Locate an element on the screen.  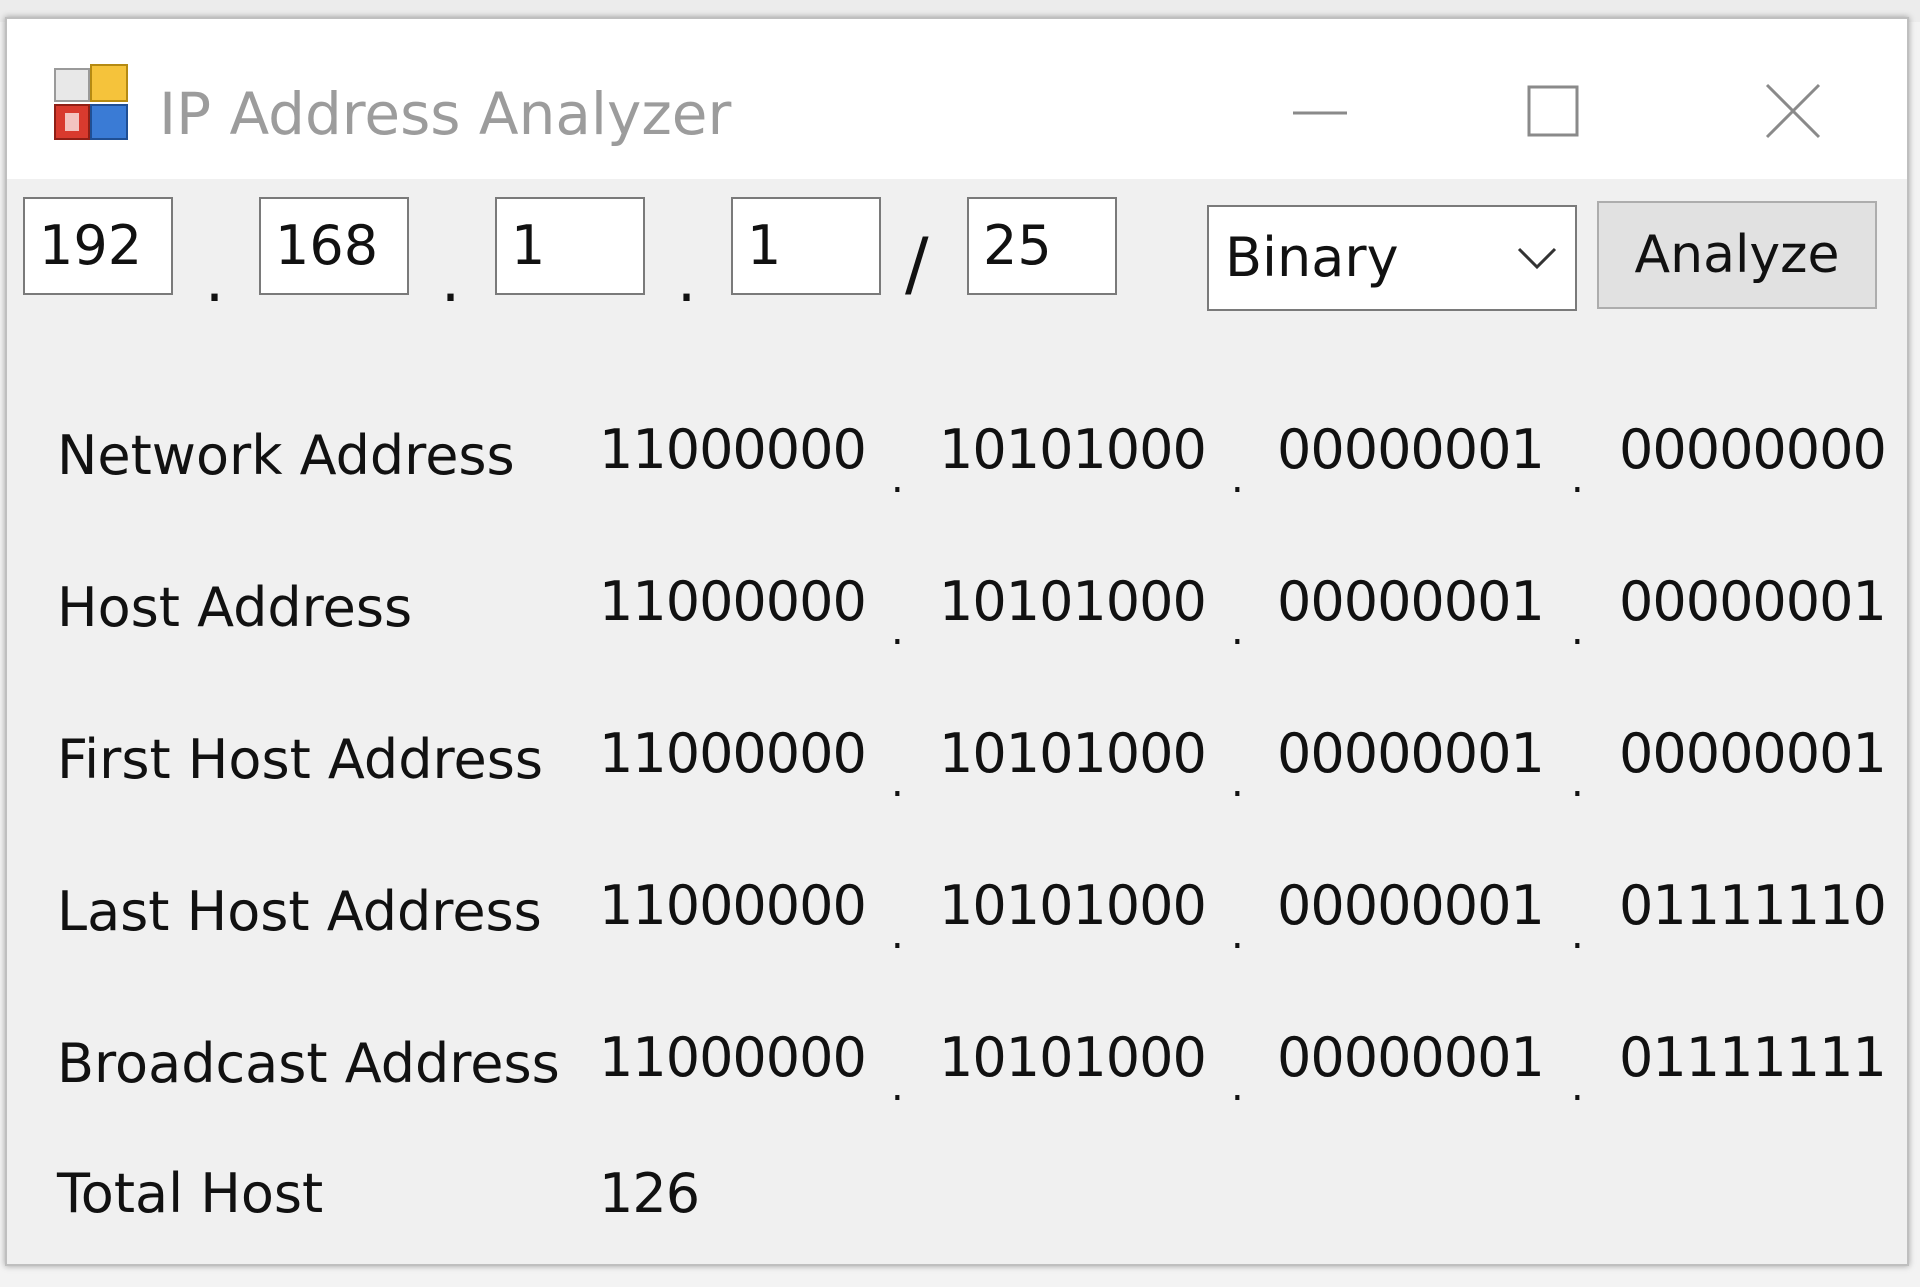
cidr-input: 25 is located at coordinates (1042, 246).